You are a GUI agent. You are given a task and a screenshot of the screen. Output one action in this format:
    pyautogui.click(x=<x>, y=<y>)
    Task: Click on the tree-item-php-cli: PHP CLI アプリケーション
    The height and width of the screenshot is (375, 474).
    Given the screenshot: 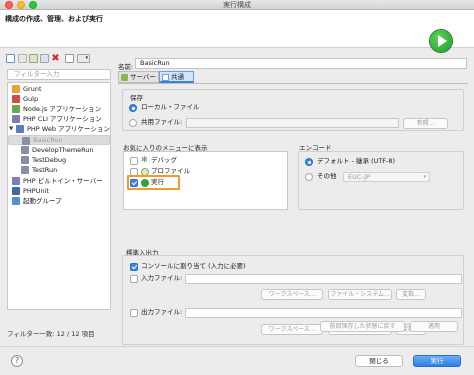 What is the action you would take?
    pyautogui.click(x=61, y=119)
    